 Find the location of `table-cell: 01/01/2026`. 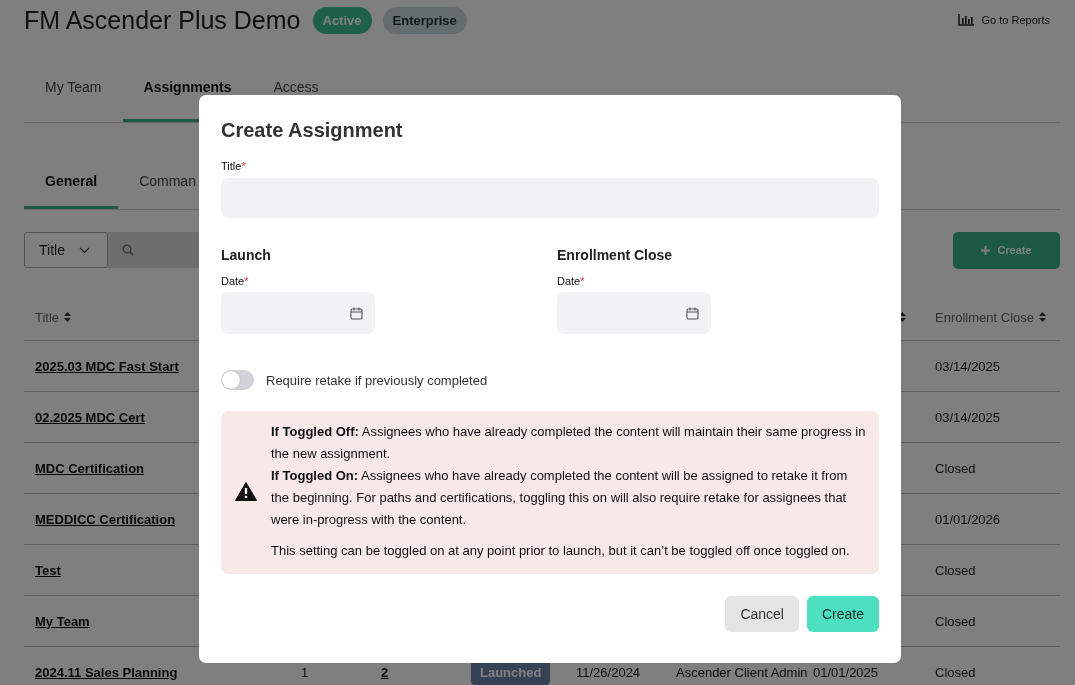

table-cell: 01/01/2026 is located at coordinates (968, 519).